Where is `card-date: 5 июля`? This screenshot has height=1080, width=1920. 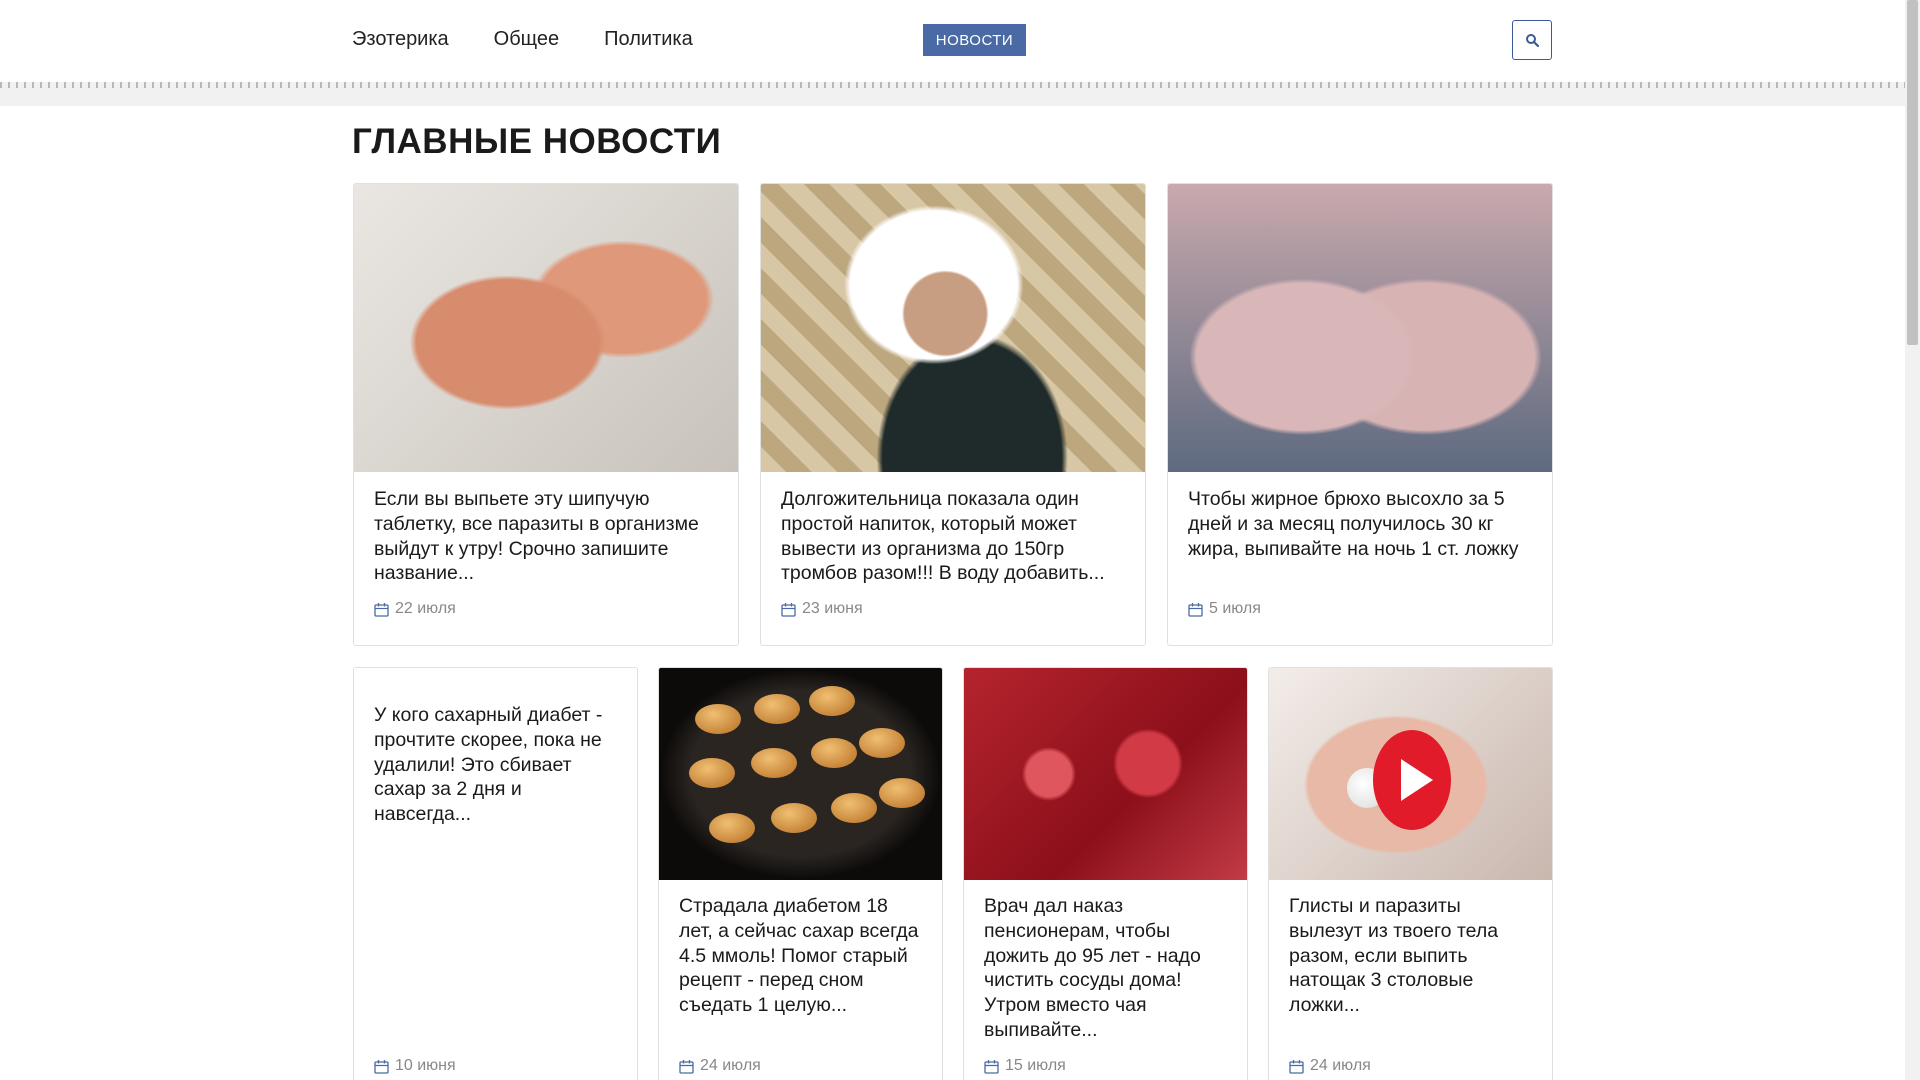
card-date: 5 июля is located at coordinates (1224, 609).